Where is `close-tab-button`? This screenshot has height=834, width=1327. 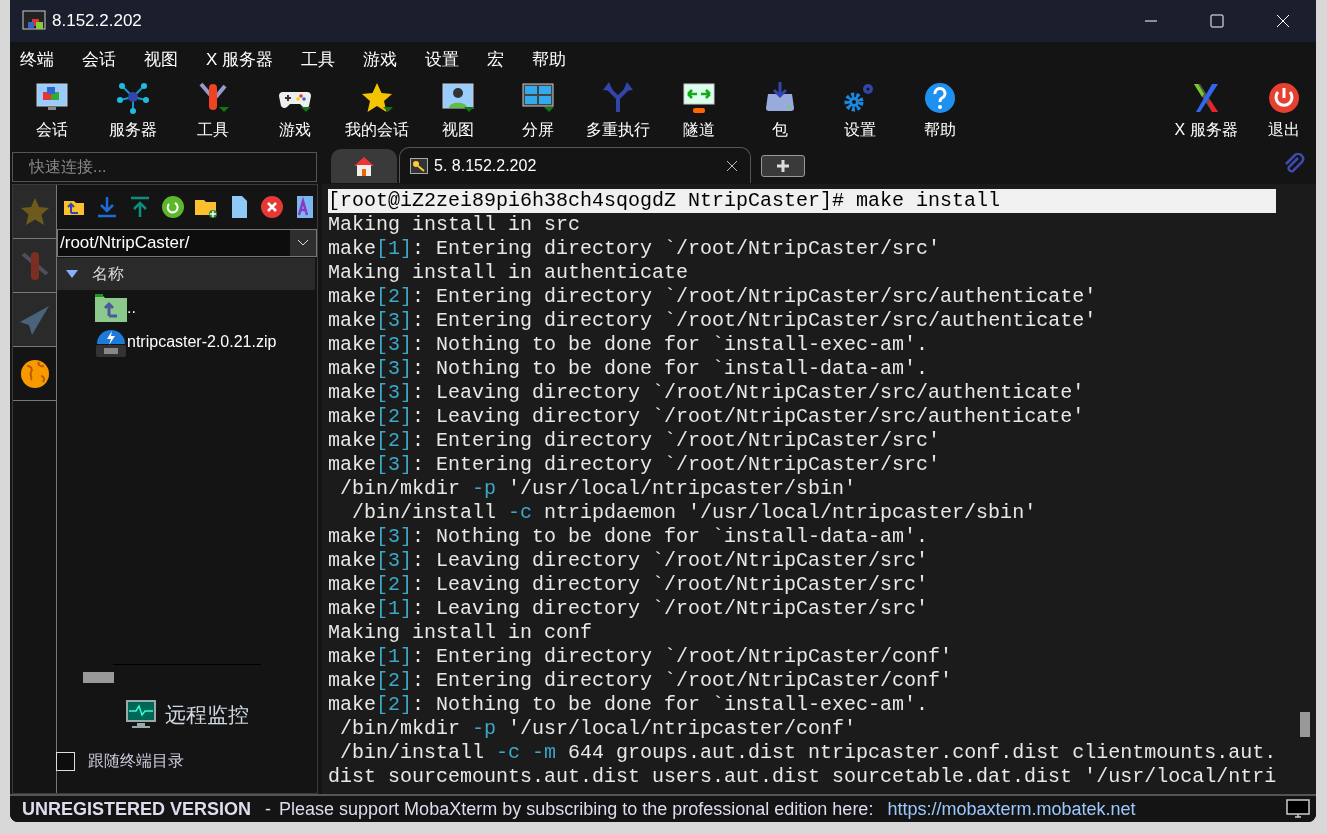
close-tab-button is located at coordinates (732, 165).